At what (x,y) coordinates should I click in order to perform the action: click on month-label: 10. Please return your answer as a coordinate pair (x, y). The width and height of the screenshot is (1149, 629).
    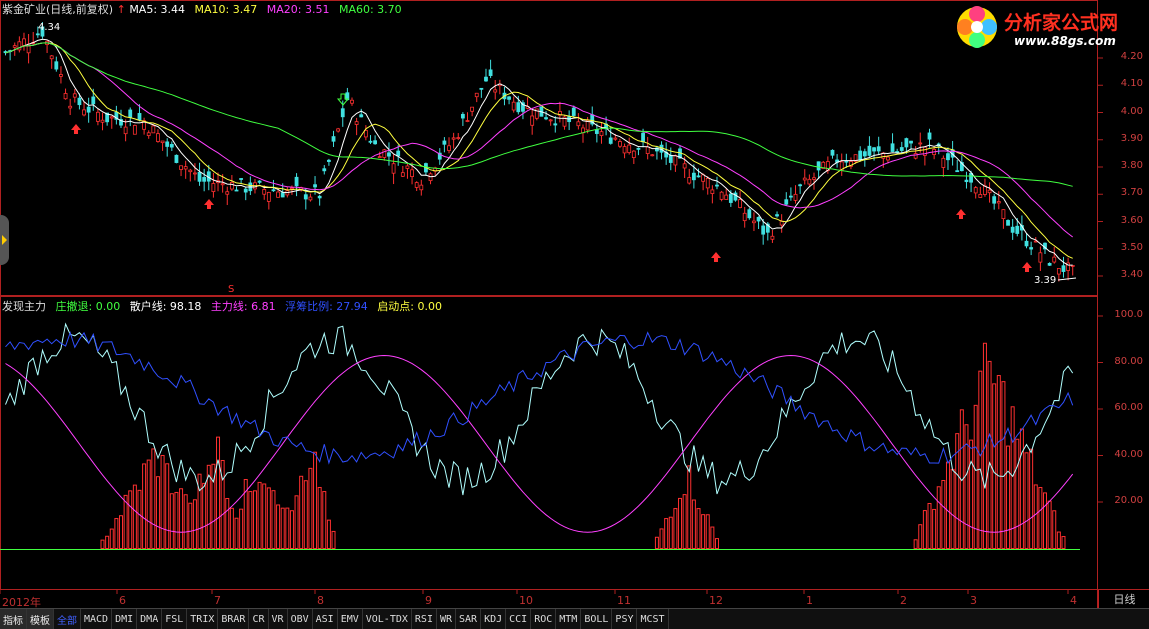
    Looking at the image, I should click on (526, 600).